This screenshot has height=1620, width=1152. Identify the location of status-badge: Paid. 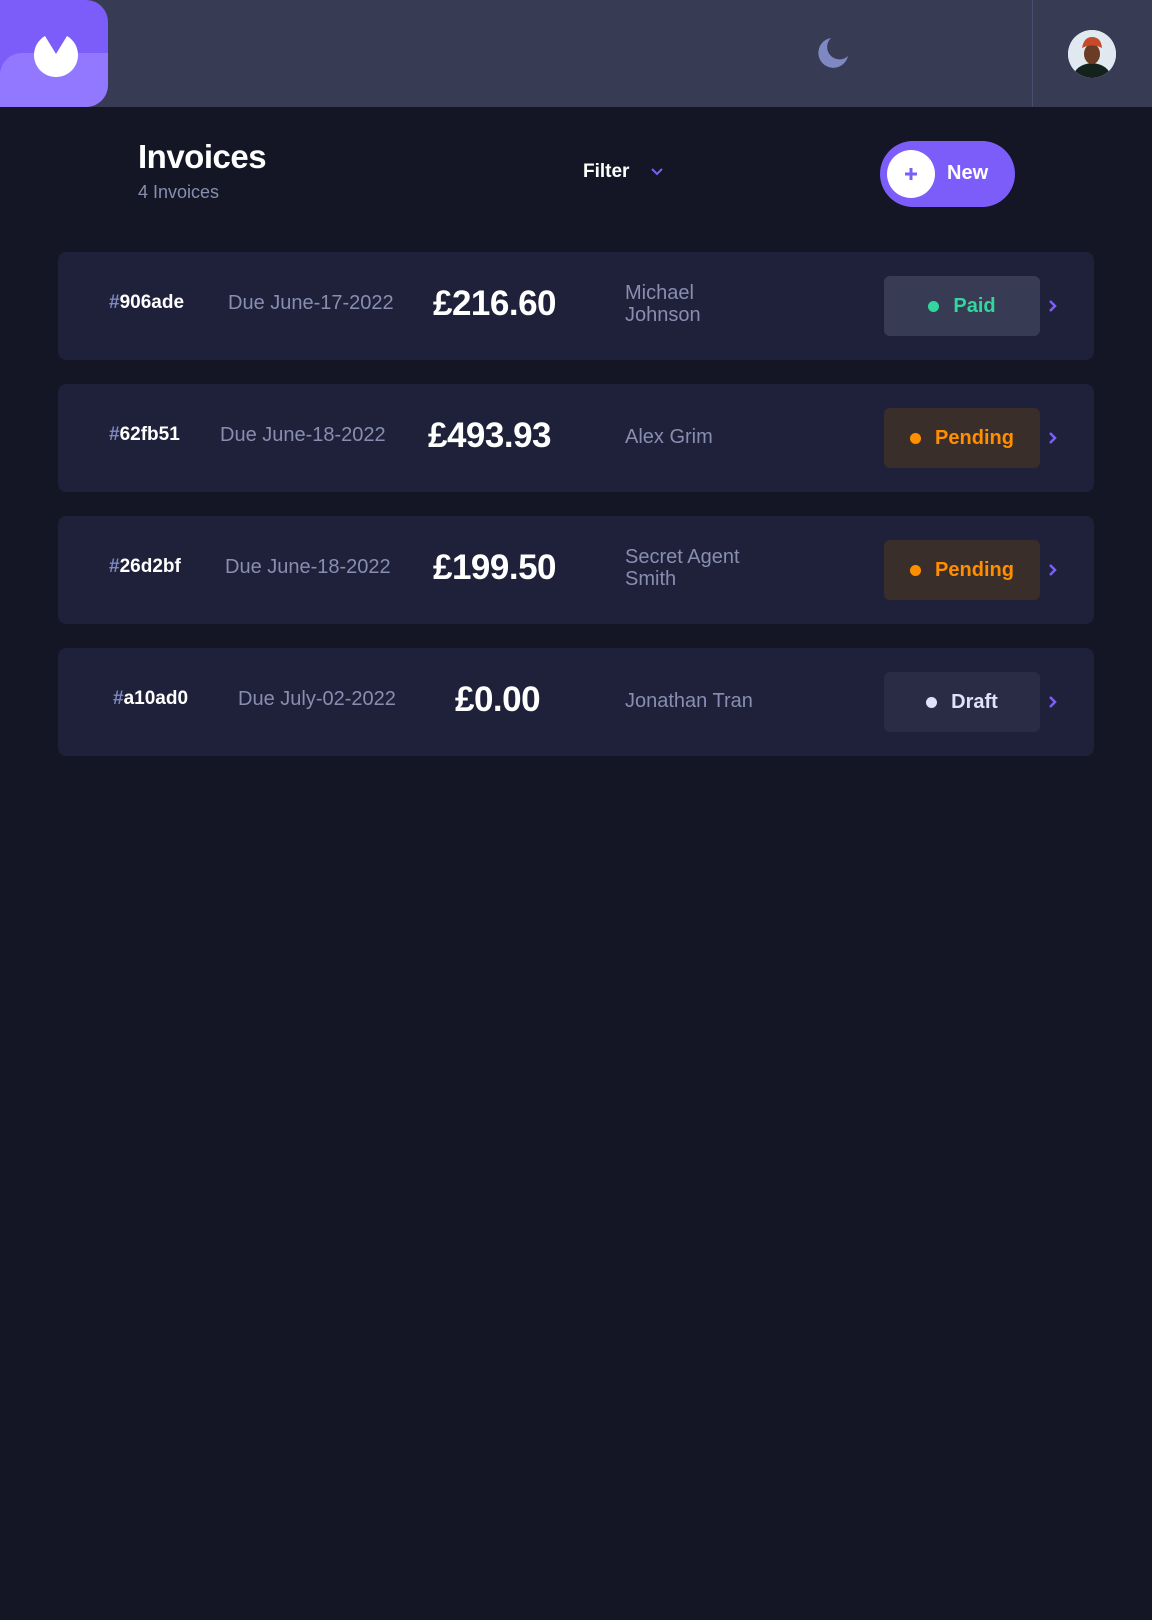
(962, 306).